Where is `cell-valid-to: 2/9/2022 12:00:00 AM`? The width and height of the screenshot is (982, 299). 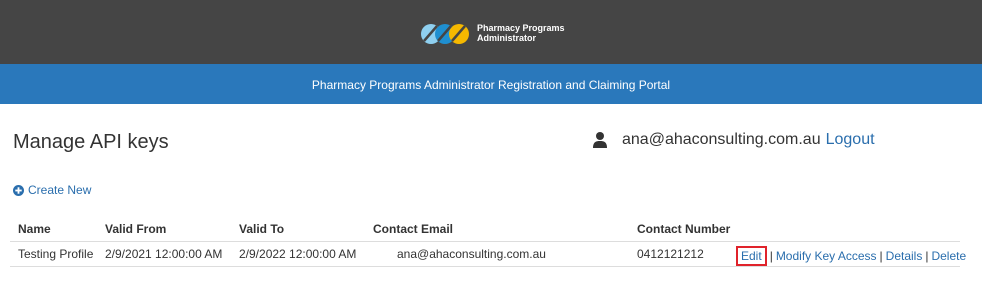
cell-valid-to: 2/9/2022 12:00:00 AM is located at coordinates (298, 254).